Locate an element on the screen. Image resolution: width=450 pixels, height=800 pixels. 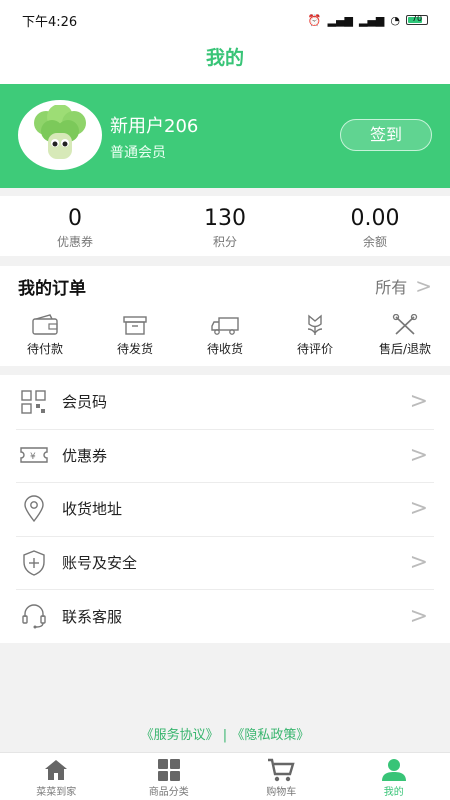
stat-label: 积分 is located at coordinates (224, 242).